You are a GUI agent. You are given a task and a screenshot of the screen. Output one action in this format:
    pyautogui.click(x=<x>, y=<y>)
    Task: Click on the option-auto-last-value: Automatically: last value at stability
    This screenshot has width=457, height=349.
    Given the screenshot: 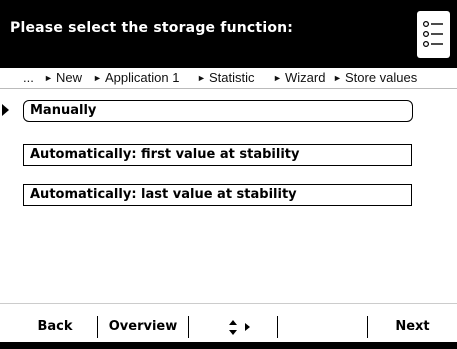 What is the action you would take?
    pyautogui.click(x=217, y=195)
    